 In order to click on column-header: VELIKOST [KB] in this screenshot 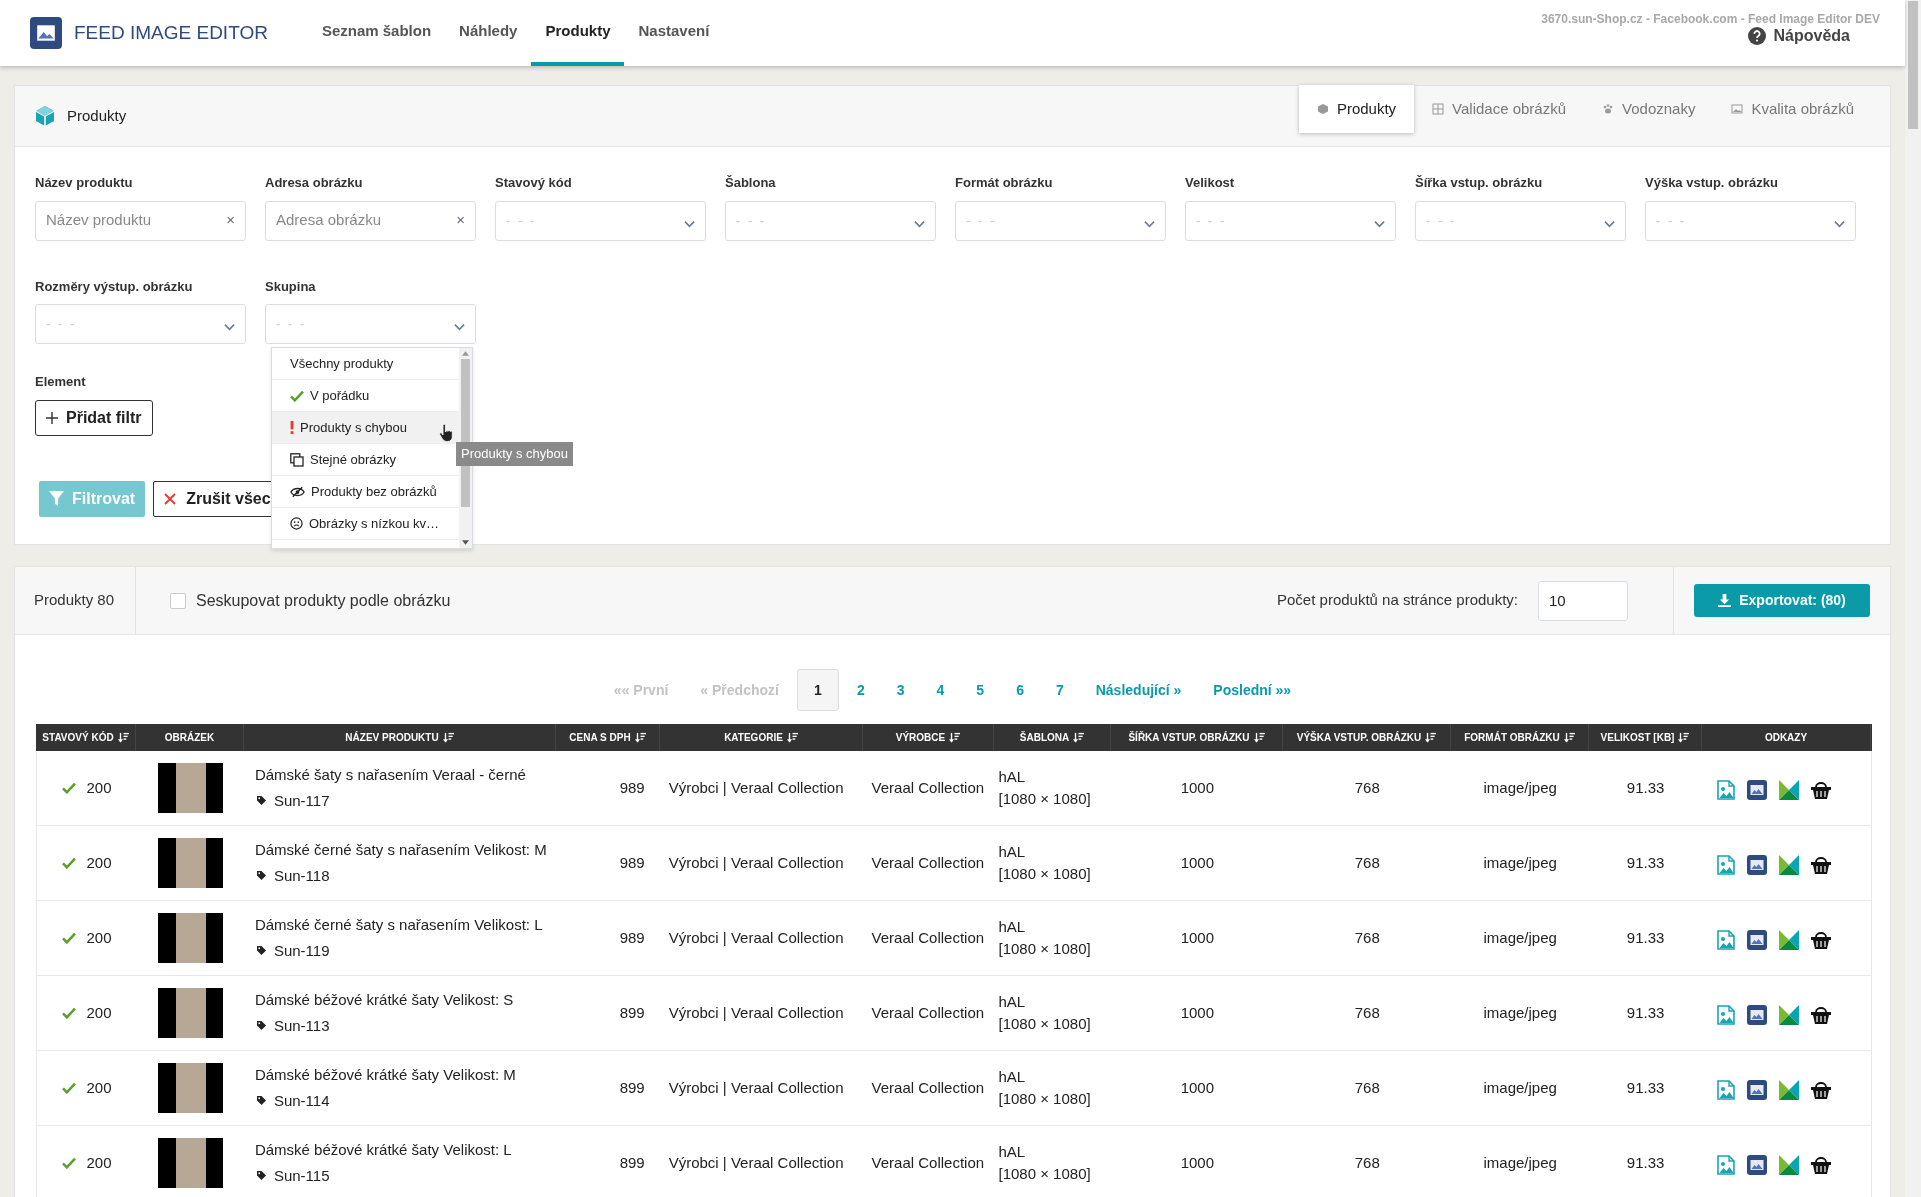, I will do `click(1645, 737)`.